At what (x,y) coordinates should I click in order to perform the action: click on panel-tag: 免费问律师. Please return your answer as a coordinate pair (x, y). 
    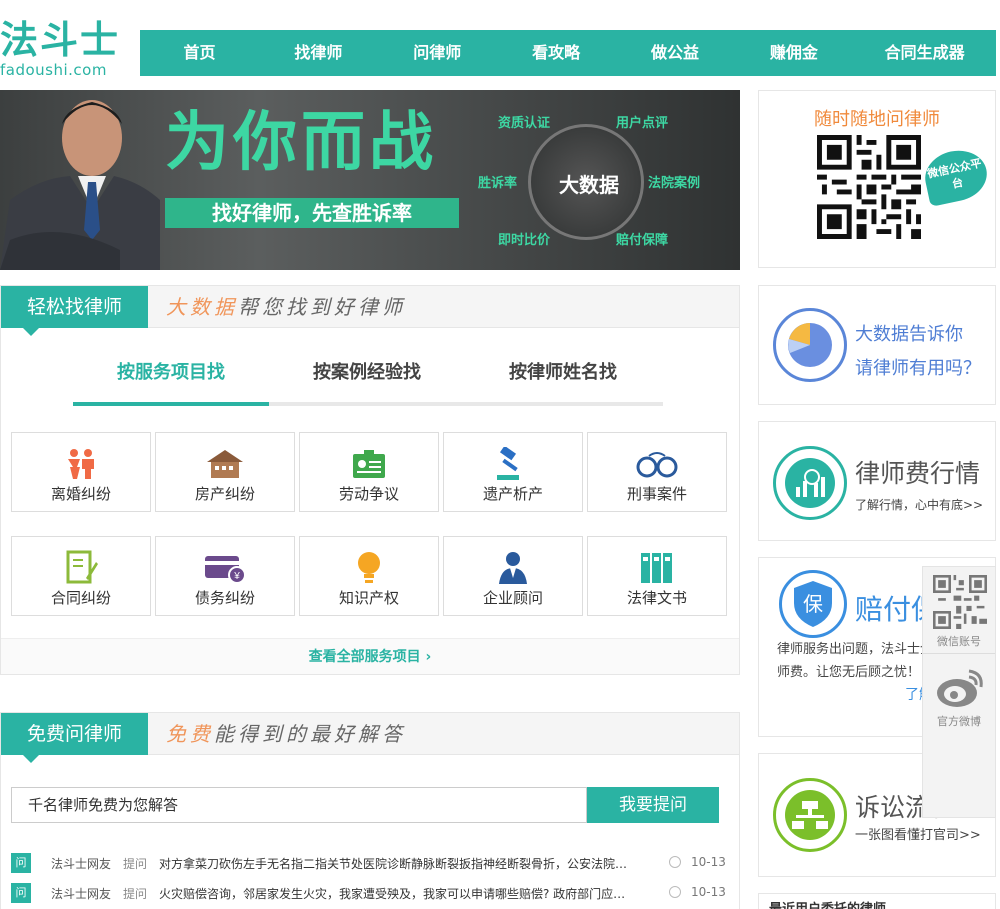
    Looking at the image, I should click on (74, 738).